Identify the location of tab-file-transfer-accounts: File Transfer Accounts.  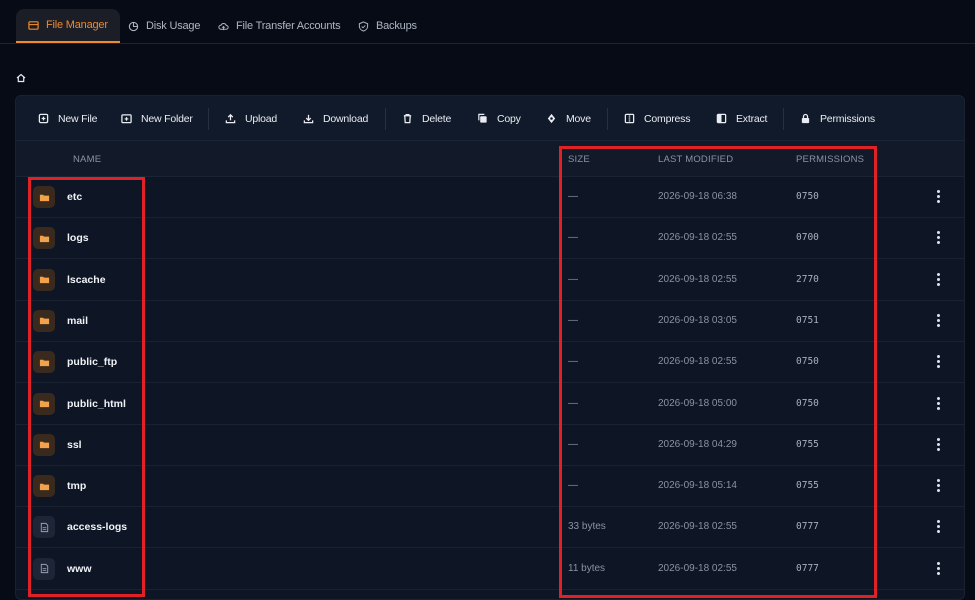
(279, 26).